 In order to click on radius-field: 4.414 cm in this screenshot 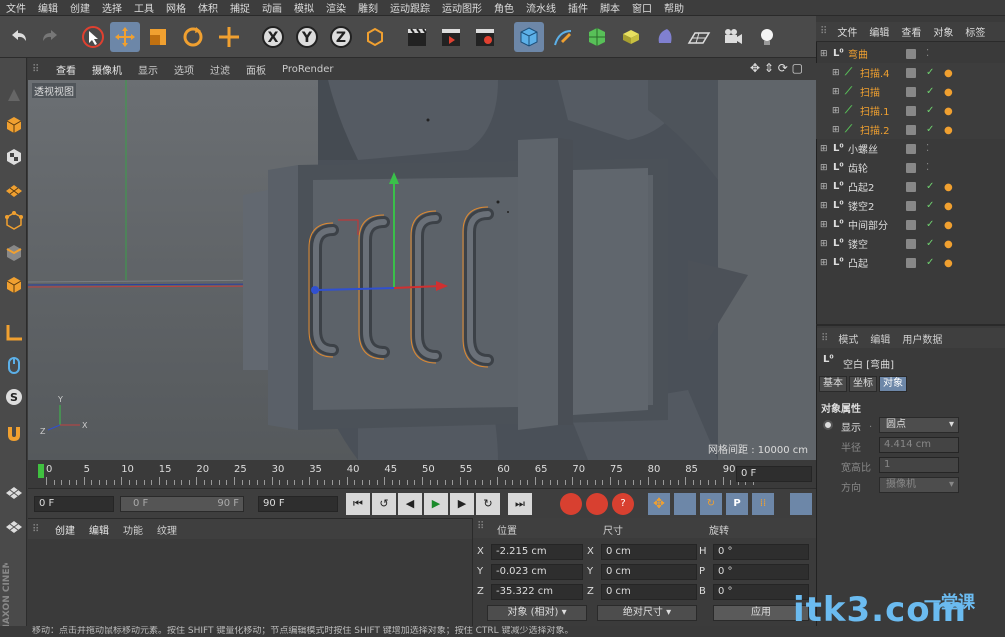, I will do `click(919, 445)`.